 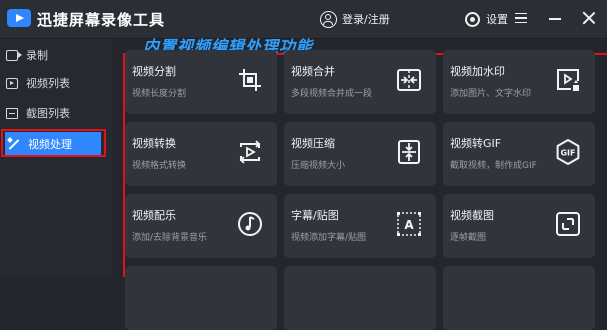 I want to click on screenshot-list-icon, so click(x=12, y=113).